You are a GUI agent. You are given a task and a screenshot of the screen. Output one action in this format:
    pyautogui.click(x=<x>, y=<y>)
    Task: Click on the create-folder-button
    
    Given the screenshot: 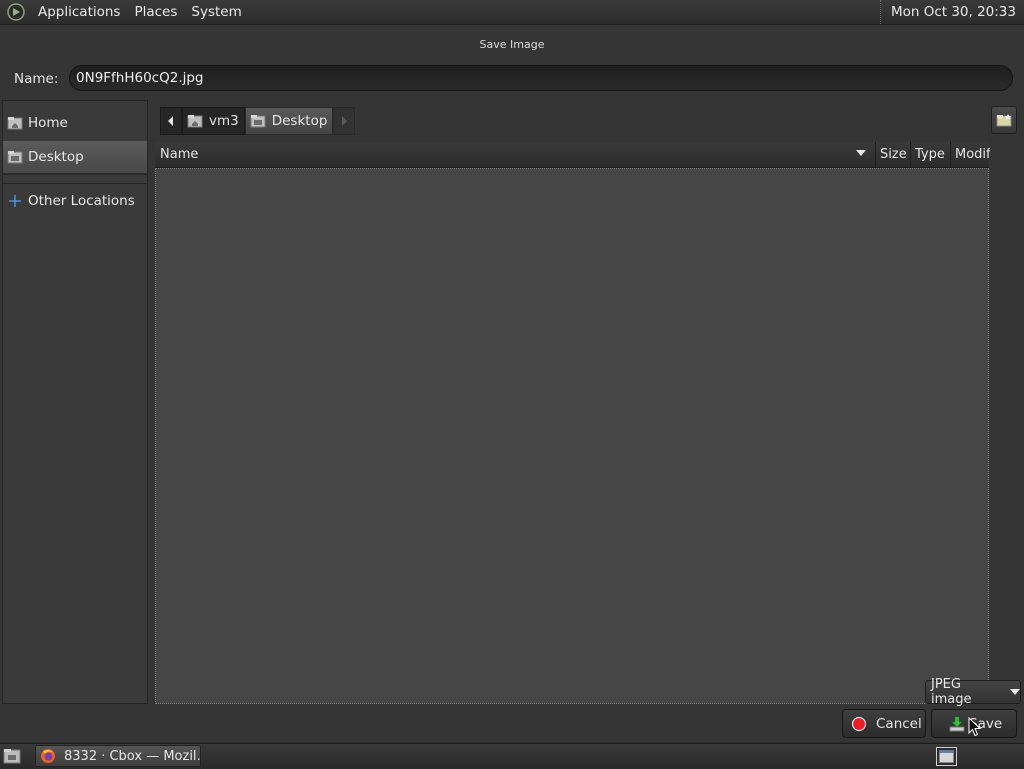 What is the action you would take?
    pyautogui.click(x=1004, y=120)
    